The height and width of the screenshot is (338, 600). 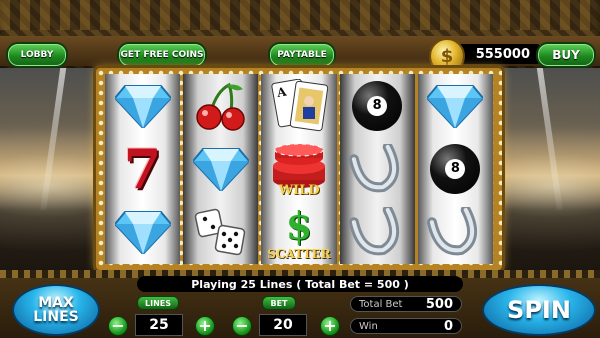 What do you see at coordinates (118, 326) in the screenshot?
I see `lines-decrease-button: −` at bounding box center [118, 326].